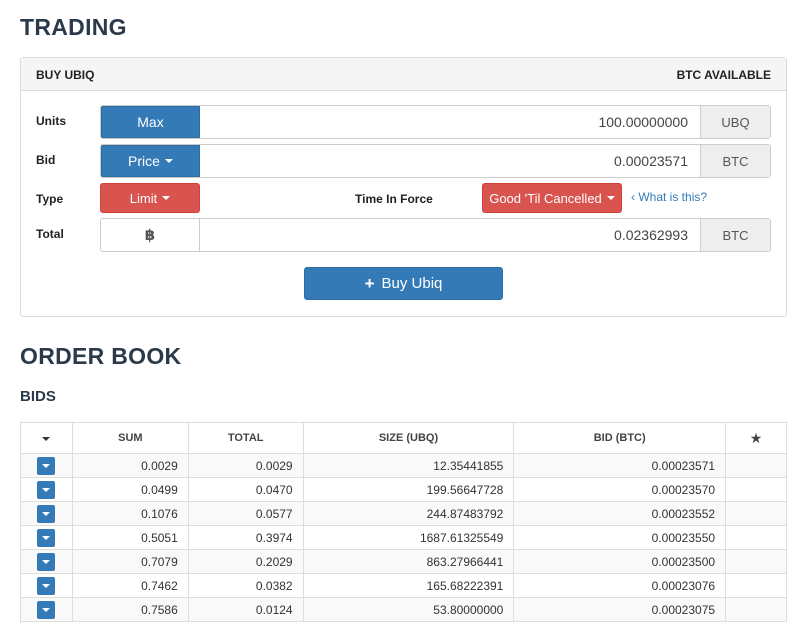  I want to click on units-unit: UBQ, so click(735, 122).